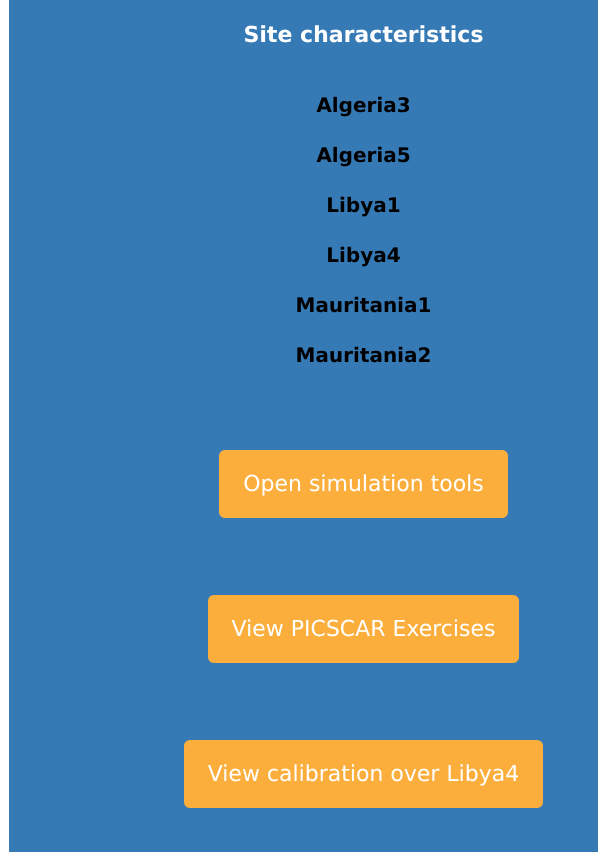  Describe the element at coordinates (363, 205) in the screenshot. I see `site-name: Libya1` at that location.